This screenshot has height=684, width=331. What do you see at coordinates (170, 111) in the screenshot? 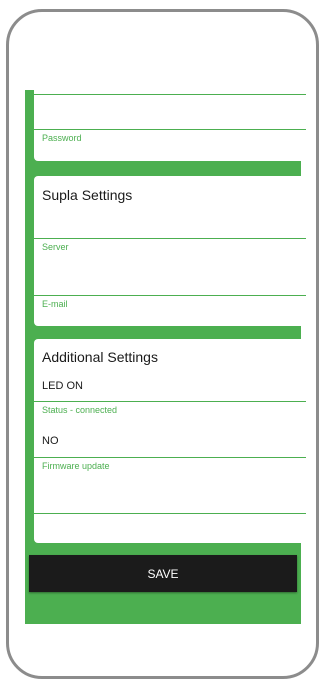
I see `previous-field` at bounding box center [170, 111].